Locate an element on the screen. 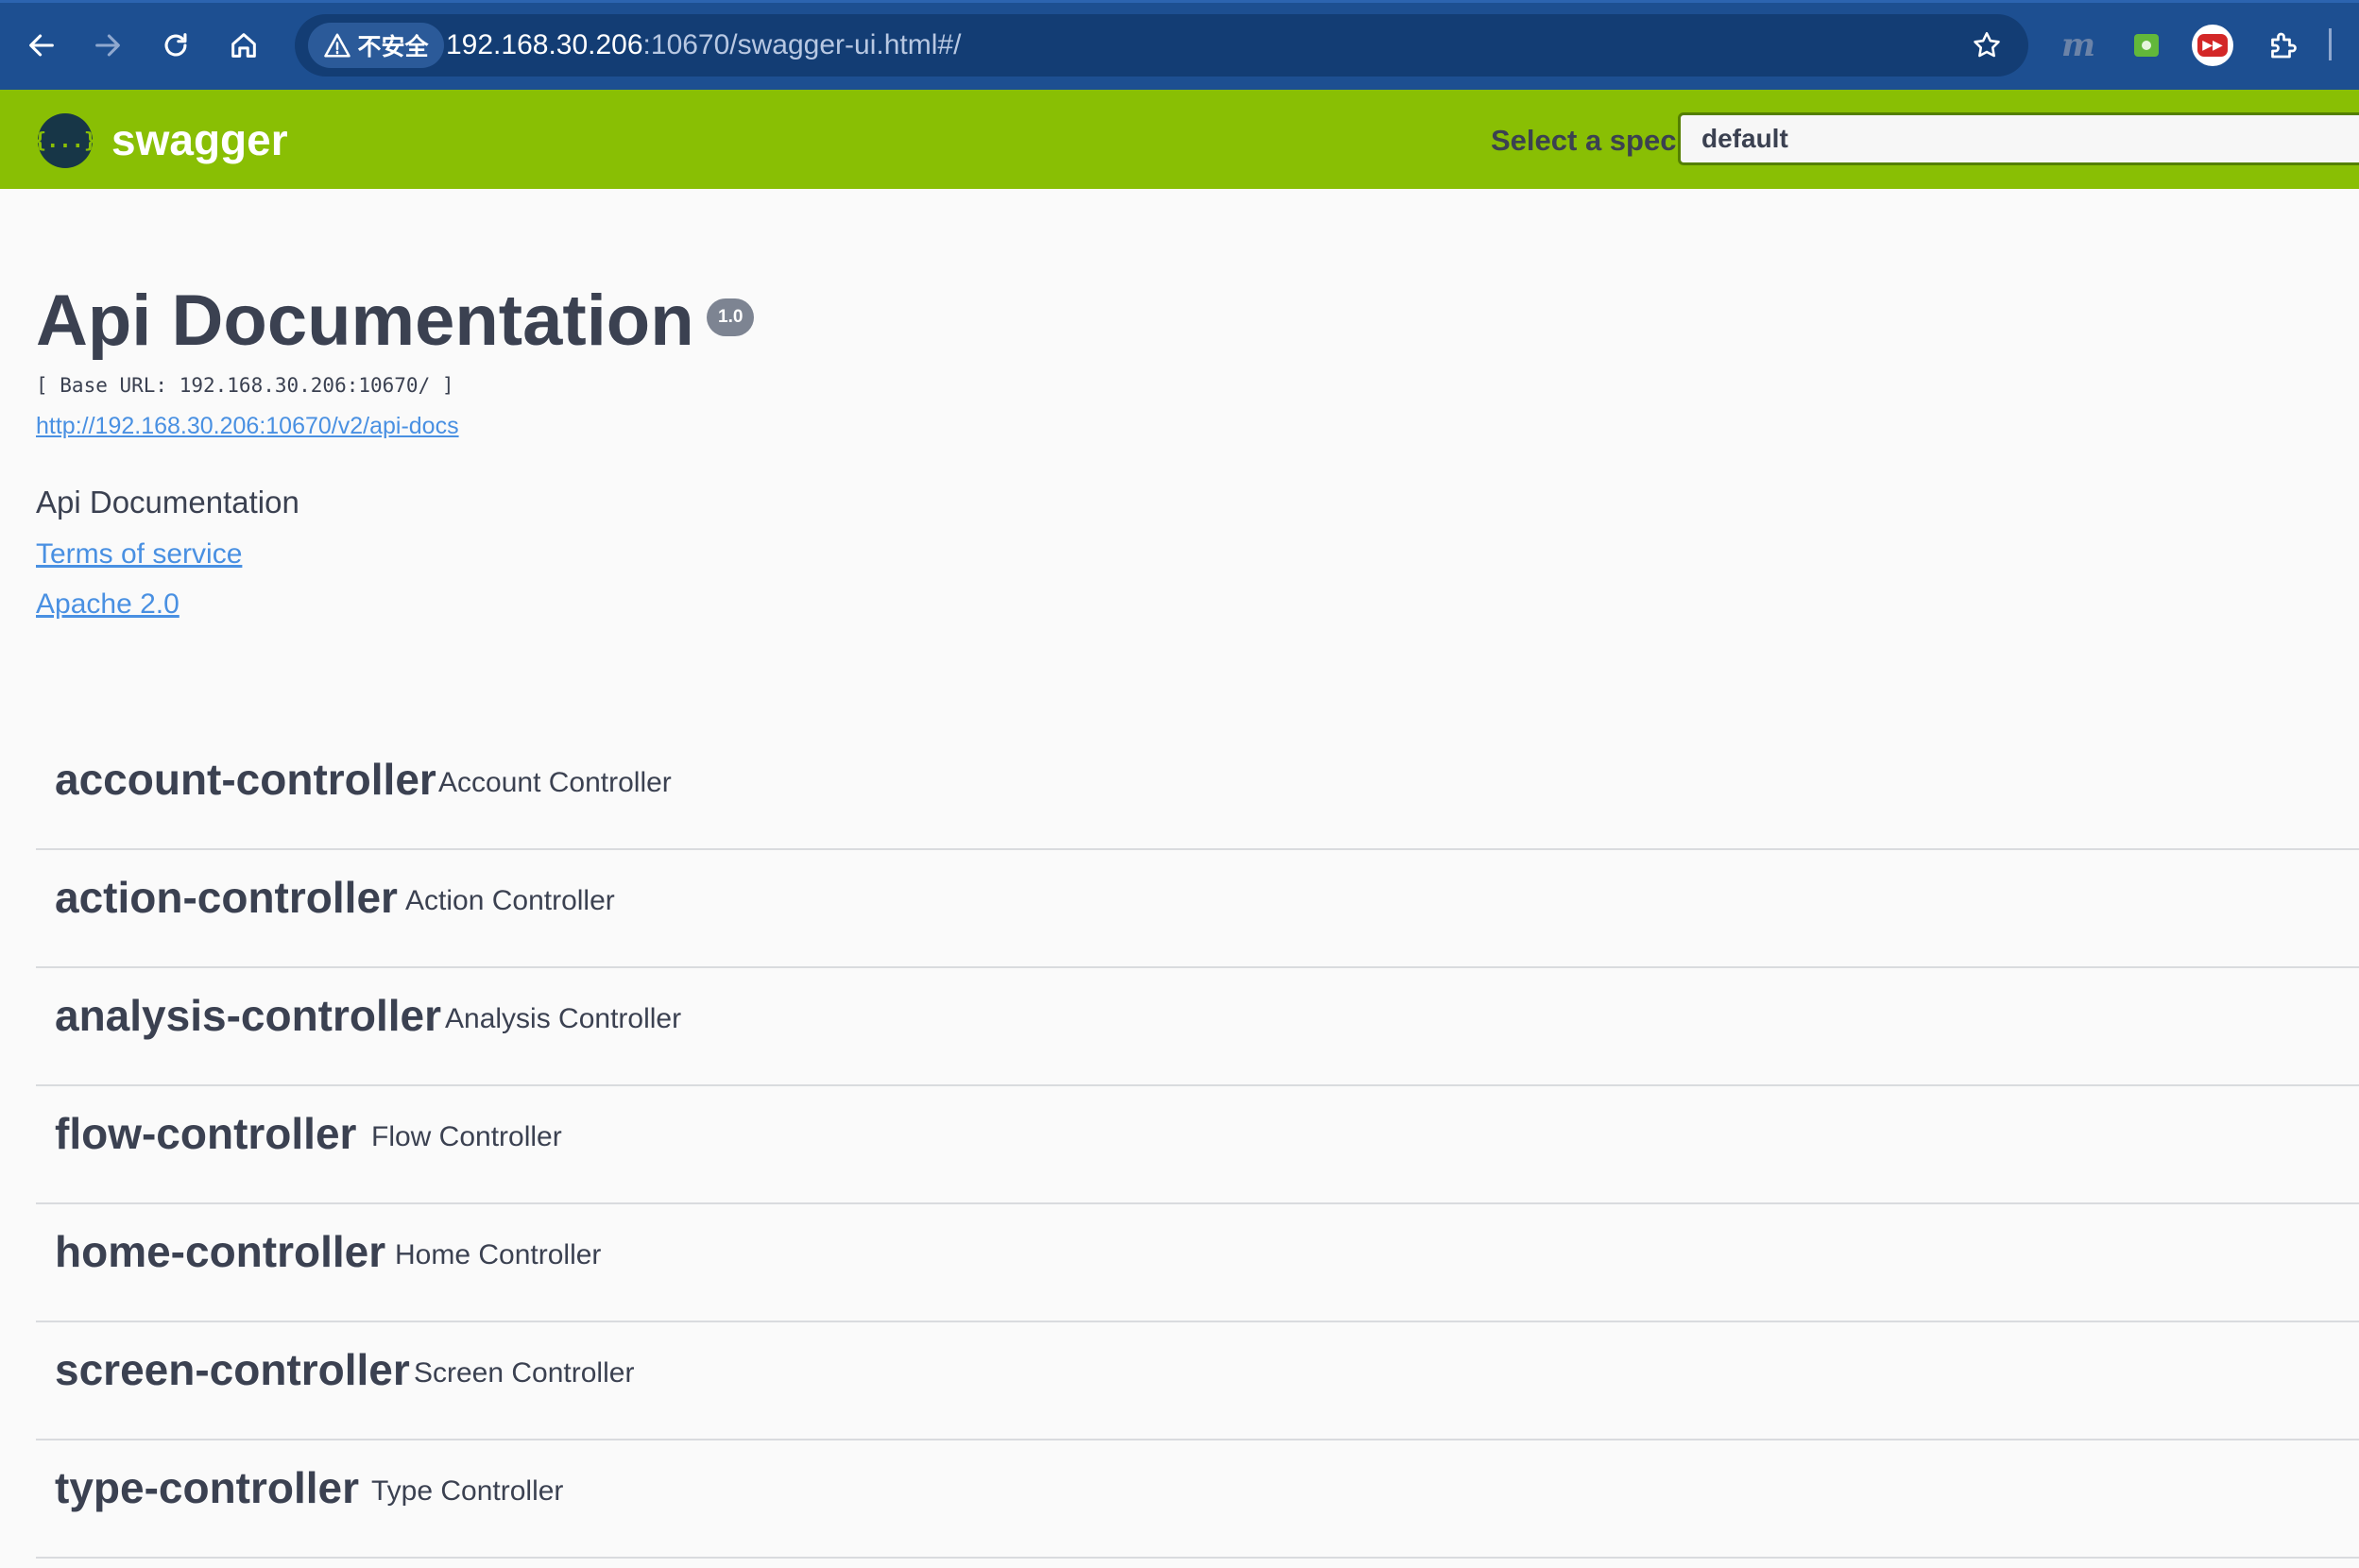  bookmark-button is located at coordinates (1987, 45).